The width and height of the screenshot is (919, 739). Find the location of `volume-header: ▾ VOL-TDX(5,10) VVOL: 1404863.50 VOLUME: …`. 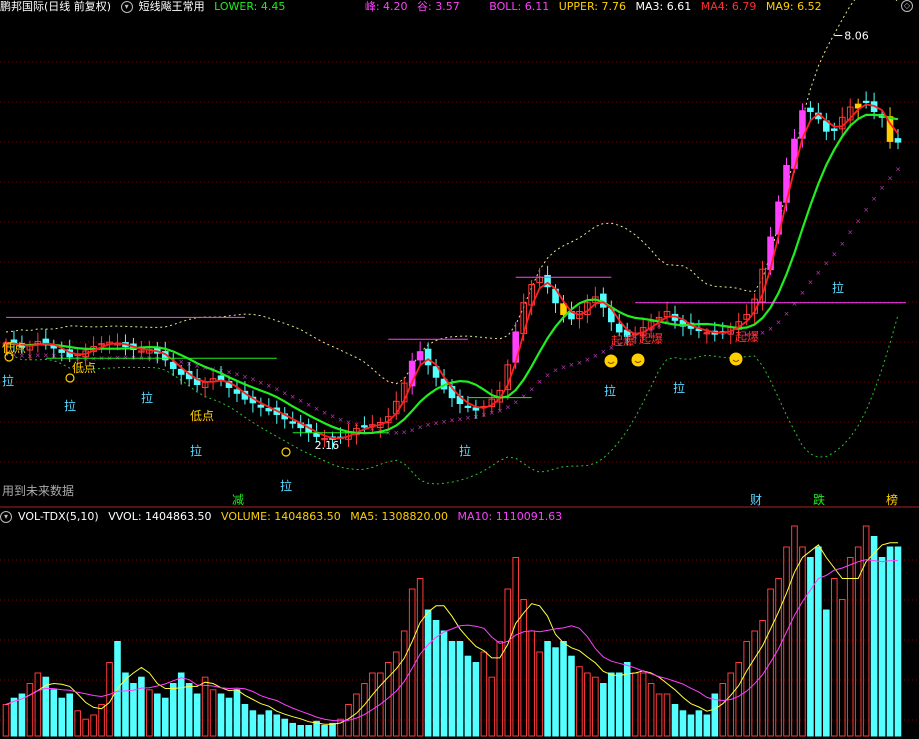

volume-header: ▾ VOL-TDX(5,10) VVOL: 1404863.50 VOLUME: … is located at coordinates (284, 517).